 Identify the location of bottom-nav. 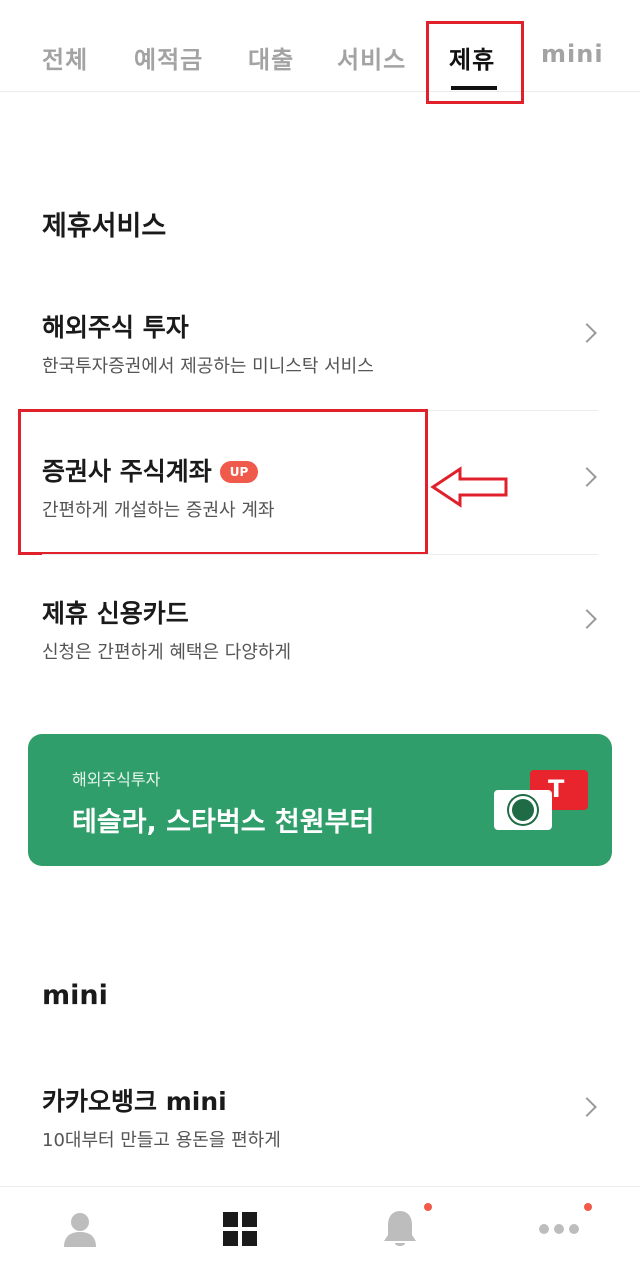
(320, 1235).